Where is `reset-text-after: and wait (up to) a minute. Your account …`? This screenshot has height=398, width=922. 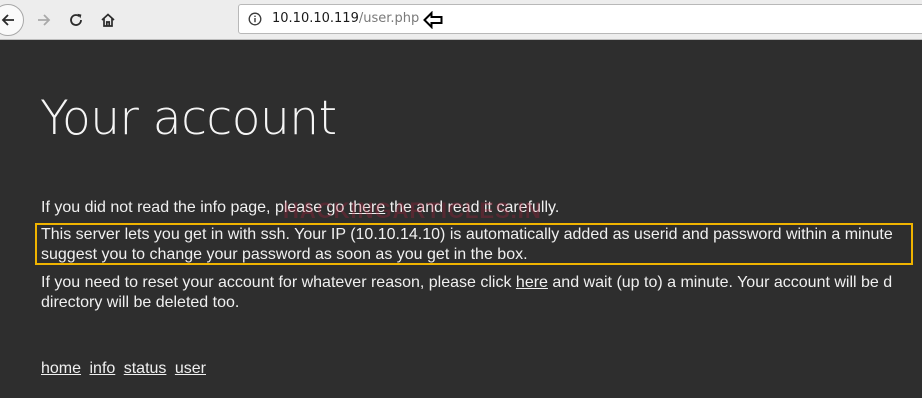
reset-text-after: and wait (up to) a minute. Your account … is located at coordinates (720, 282).